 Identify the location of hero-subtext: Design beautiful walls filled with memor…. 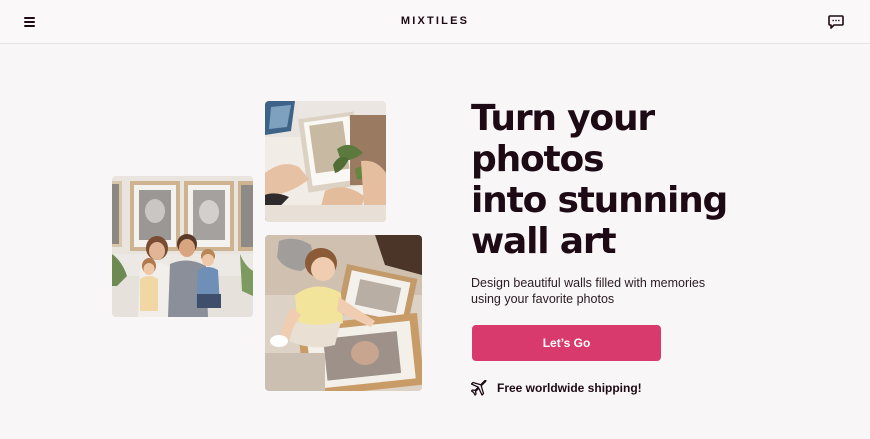
(588, 291).